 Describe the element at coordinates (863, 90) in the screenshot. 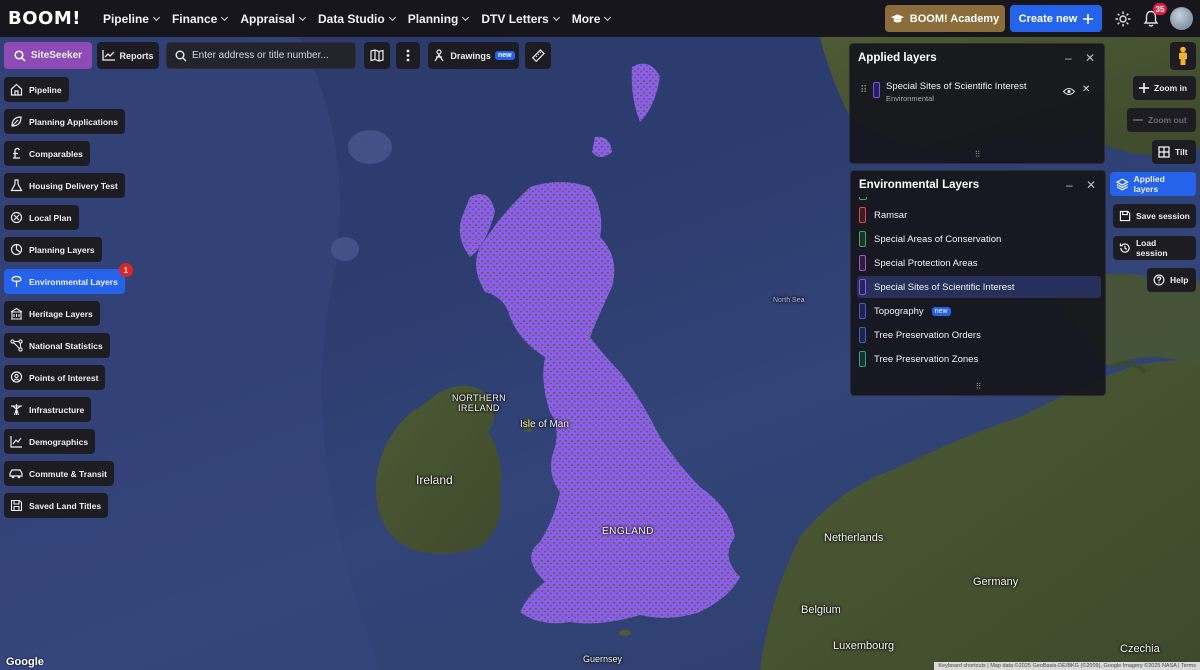

I see `drag-handle-icon: ⠿` at that location.